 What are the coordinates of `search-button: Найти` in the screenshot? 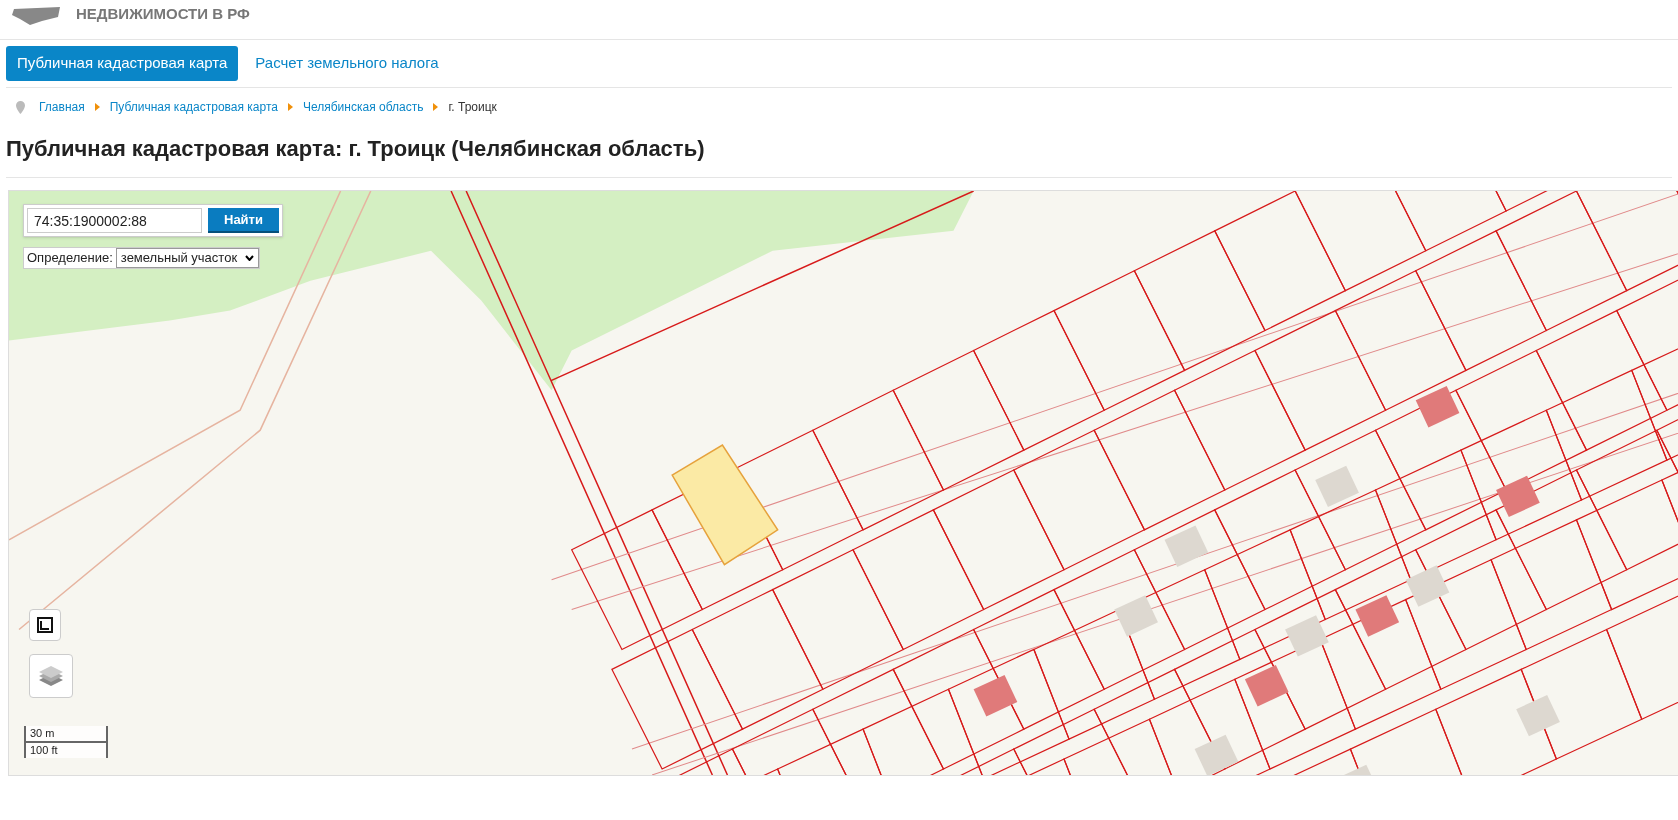 It's located at (243, 220).